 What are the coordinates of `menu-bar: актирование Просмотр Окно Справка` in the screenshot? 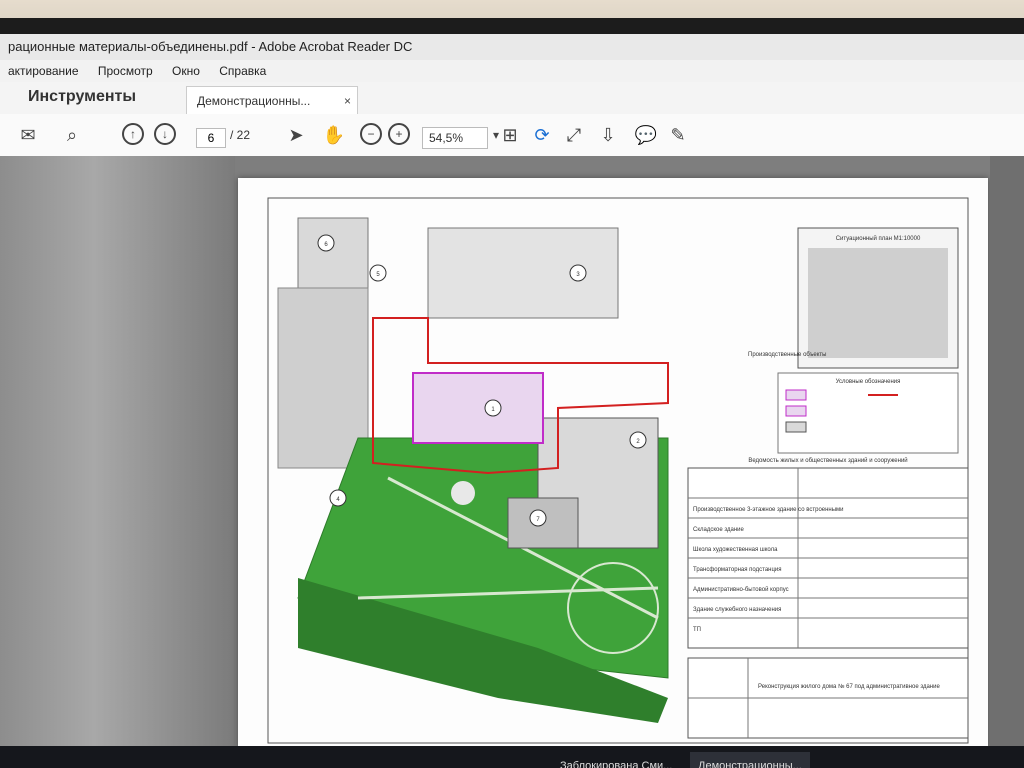 It's located at (512, 71).